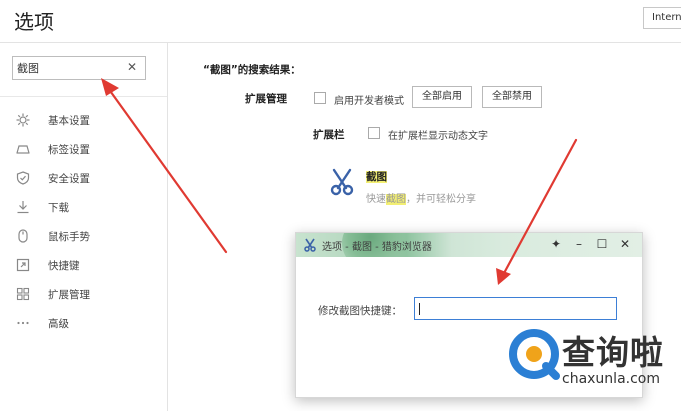  Describe the element at coordinates (419, 309) in the screenshot. I see `text-caret` at that location.